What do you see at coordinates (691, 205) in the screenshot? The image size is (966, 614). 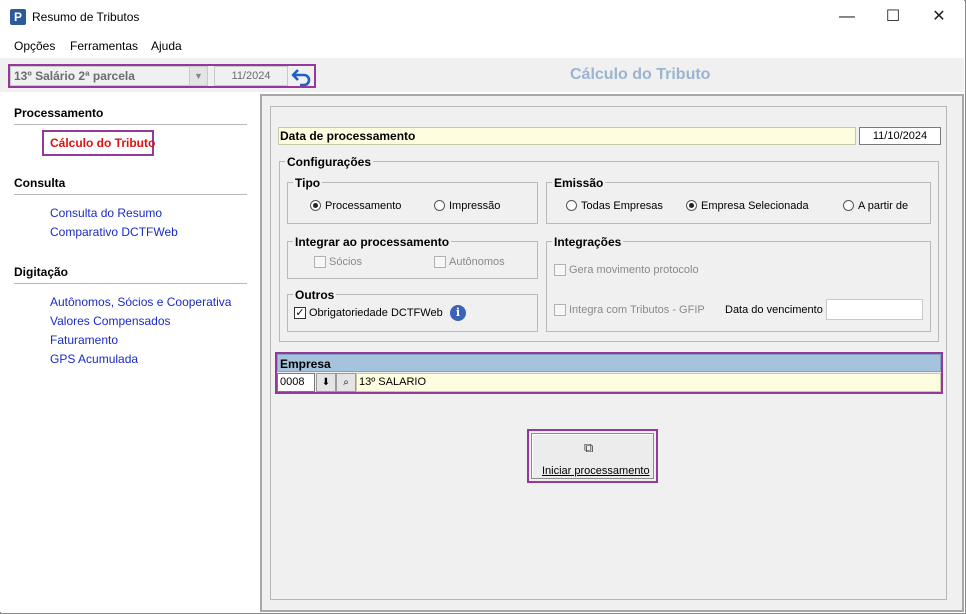 I see `radio-empresa-selecionada` at bounding box center [691, 205].